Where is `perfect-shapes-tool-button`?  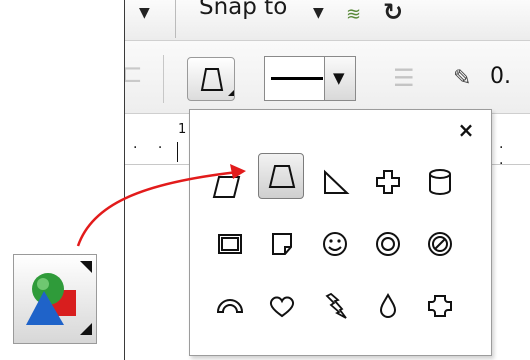 perfect-shapes-tool-button is located at coordinates (55, 299).